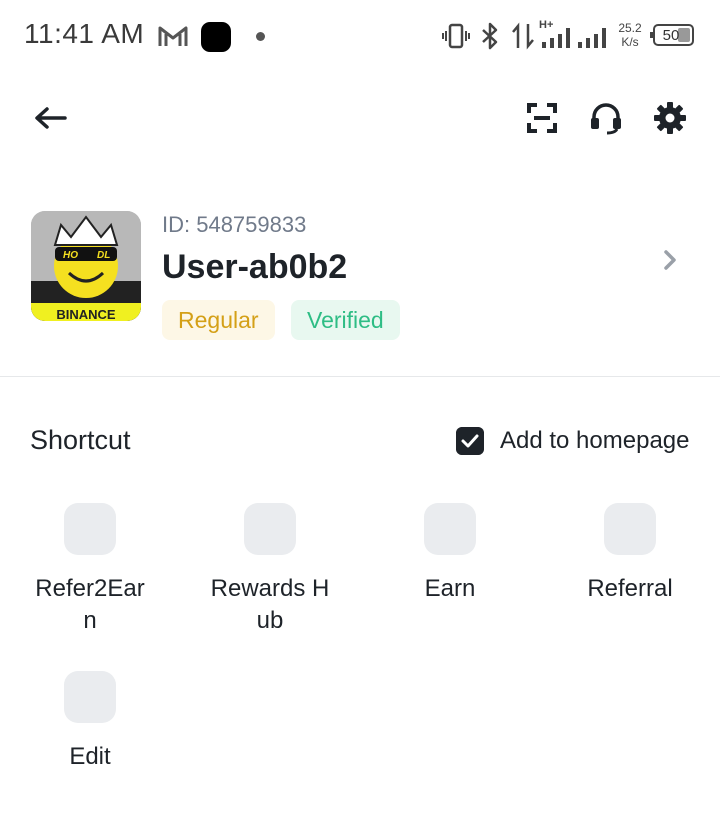 The image size is (720, 831). I want to click on earn-icon, so click(450, 529).